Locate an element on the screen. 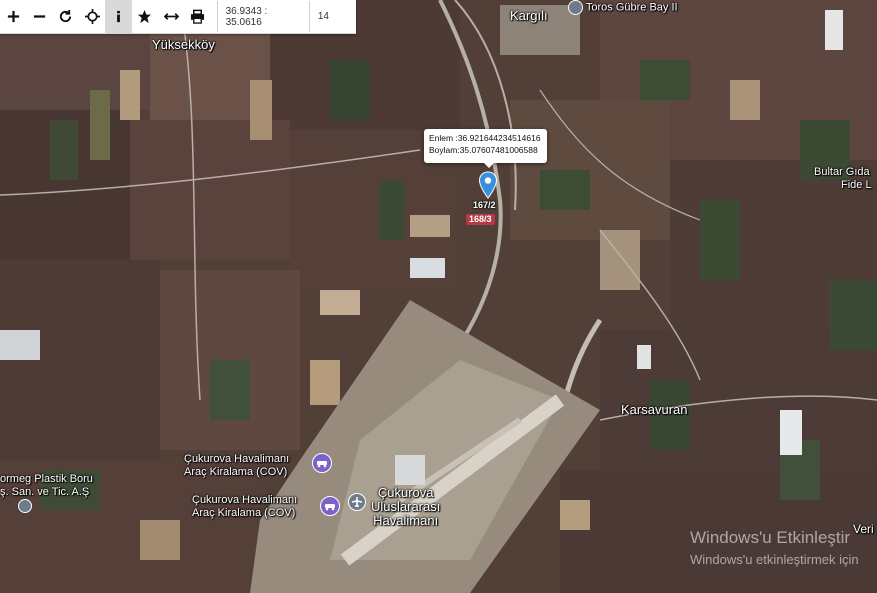  place-pin-toros: Toros Gübre Bay II is located at coordinates (623, 7).